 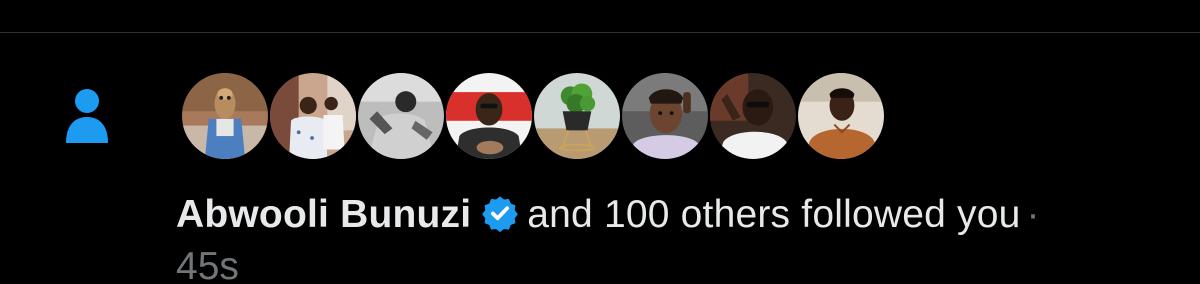 I want to click on timestamp: 45s, so click(x=207, y=264).